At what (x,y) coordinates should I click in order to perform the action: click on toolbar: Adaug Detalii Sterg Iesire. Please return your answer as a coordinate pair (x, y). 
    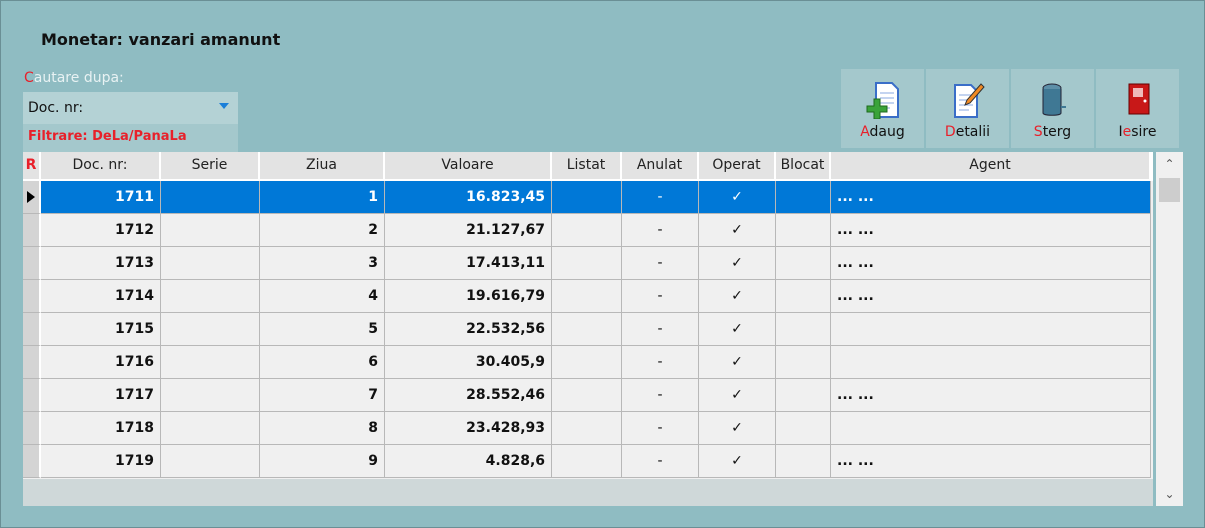
    Looking at the image, I should click on (1010, 108).